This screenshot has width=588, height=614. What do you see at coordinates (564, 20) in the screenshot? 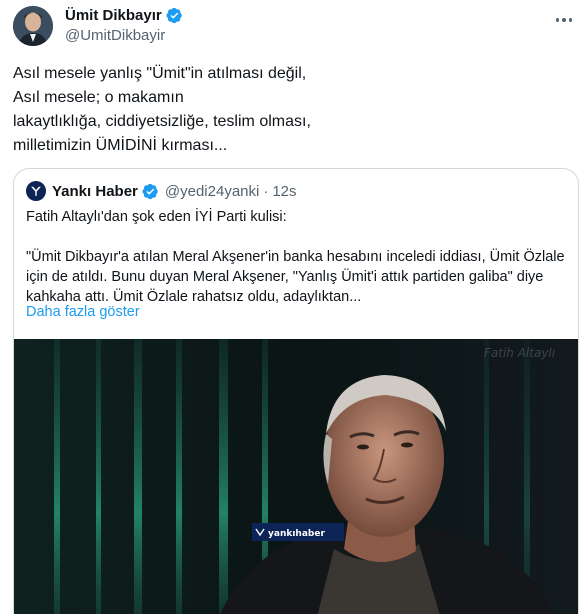
I see `more-options-icon` at bounding box center [564, 20].